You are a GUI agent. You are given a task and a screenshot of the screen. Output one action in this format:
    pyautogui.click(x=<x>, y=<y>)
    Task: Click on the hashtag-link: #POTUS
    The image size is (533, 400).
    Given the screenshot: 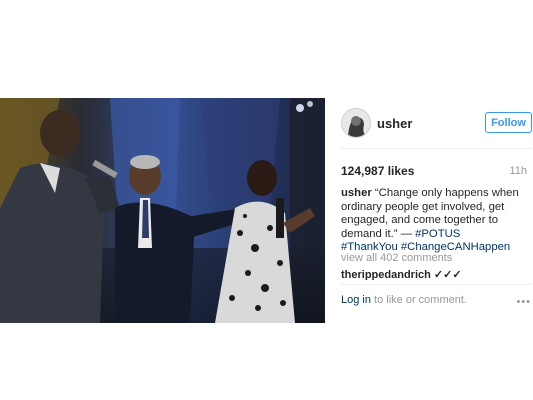 What is the action you would take?
    pyautogui.click(x=437, y=234)
    